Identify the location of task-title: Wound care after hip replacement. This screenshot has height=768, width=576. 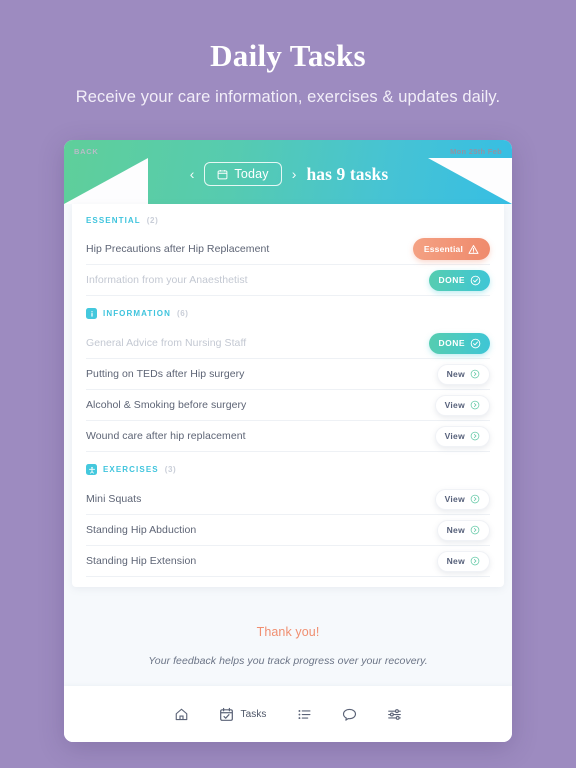
(166, 436).